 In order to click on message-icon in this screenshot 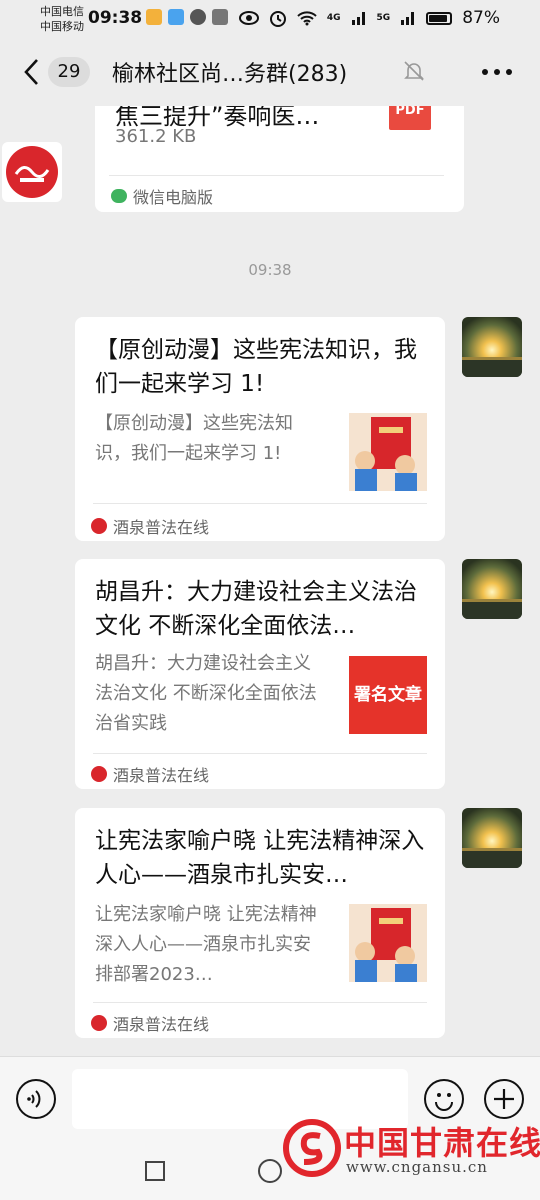, I will do `click(198, 17)`.